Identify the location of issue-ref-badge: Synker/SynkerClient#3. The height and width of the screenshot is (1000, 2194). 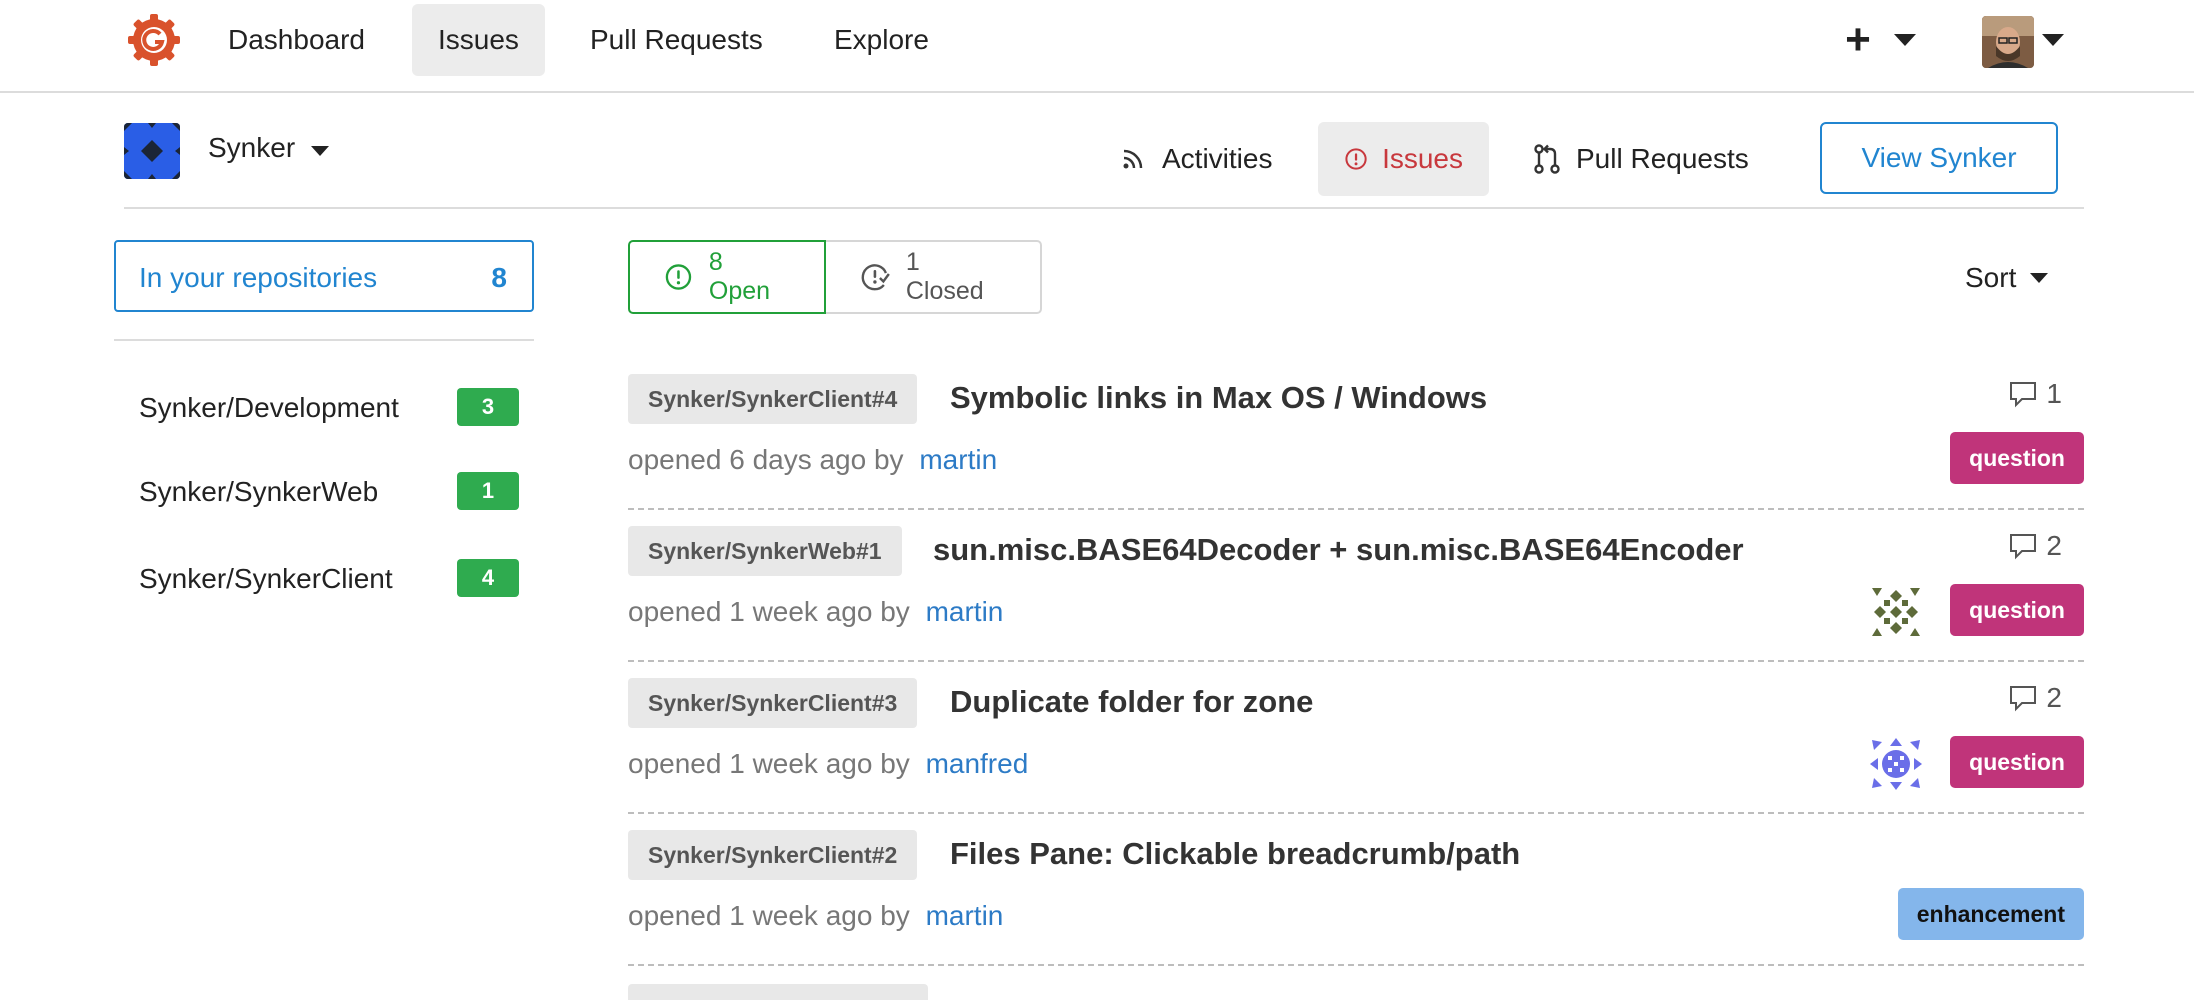
(773, 703).